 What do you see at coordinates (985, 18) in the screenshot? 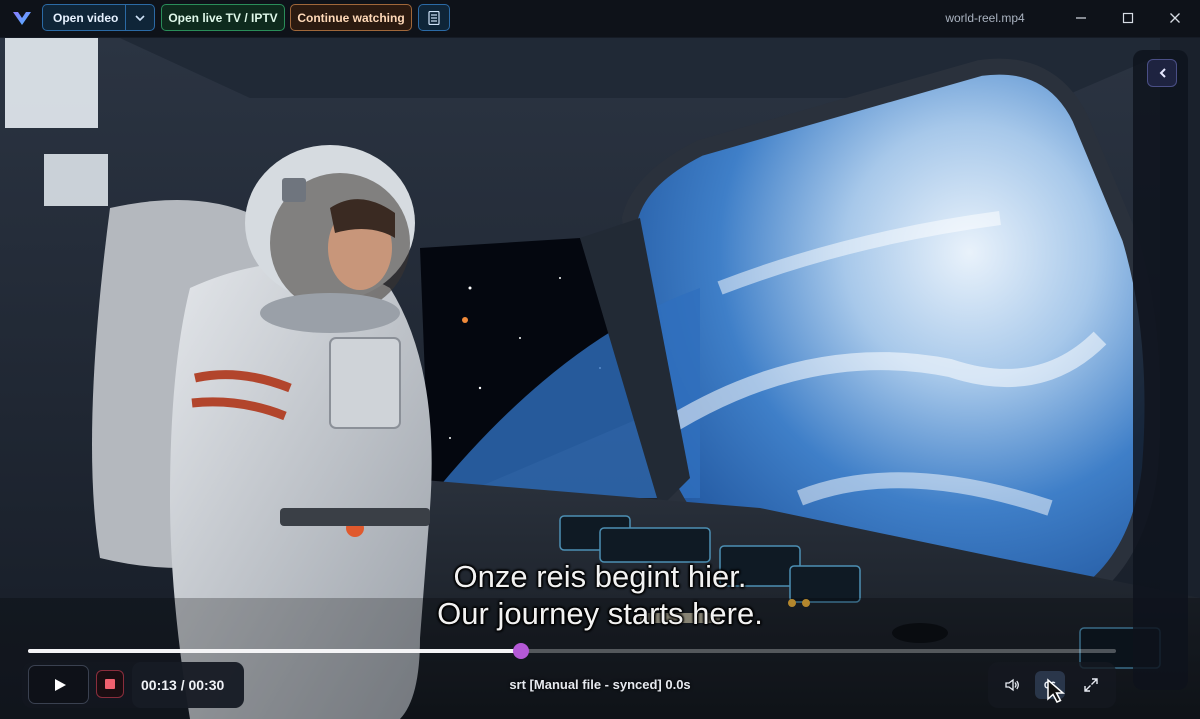
I see `window-title: world-reel.mp4` at bounding box center [985, 18].